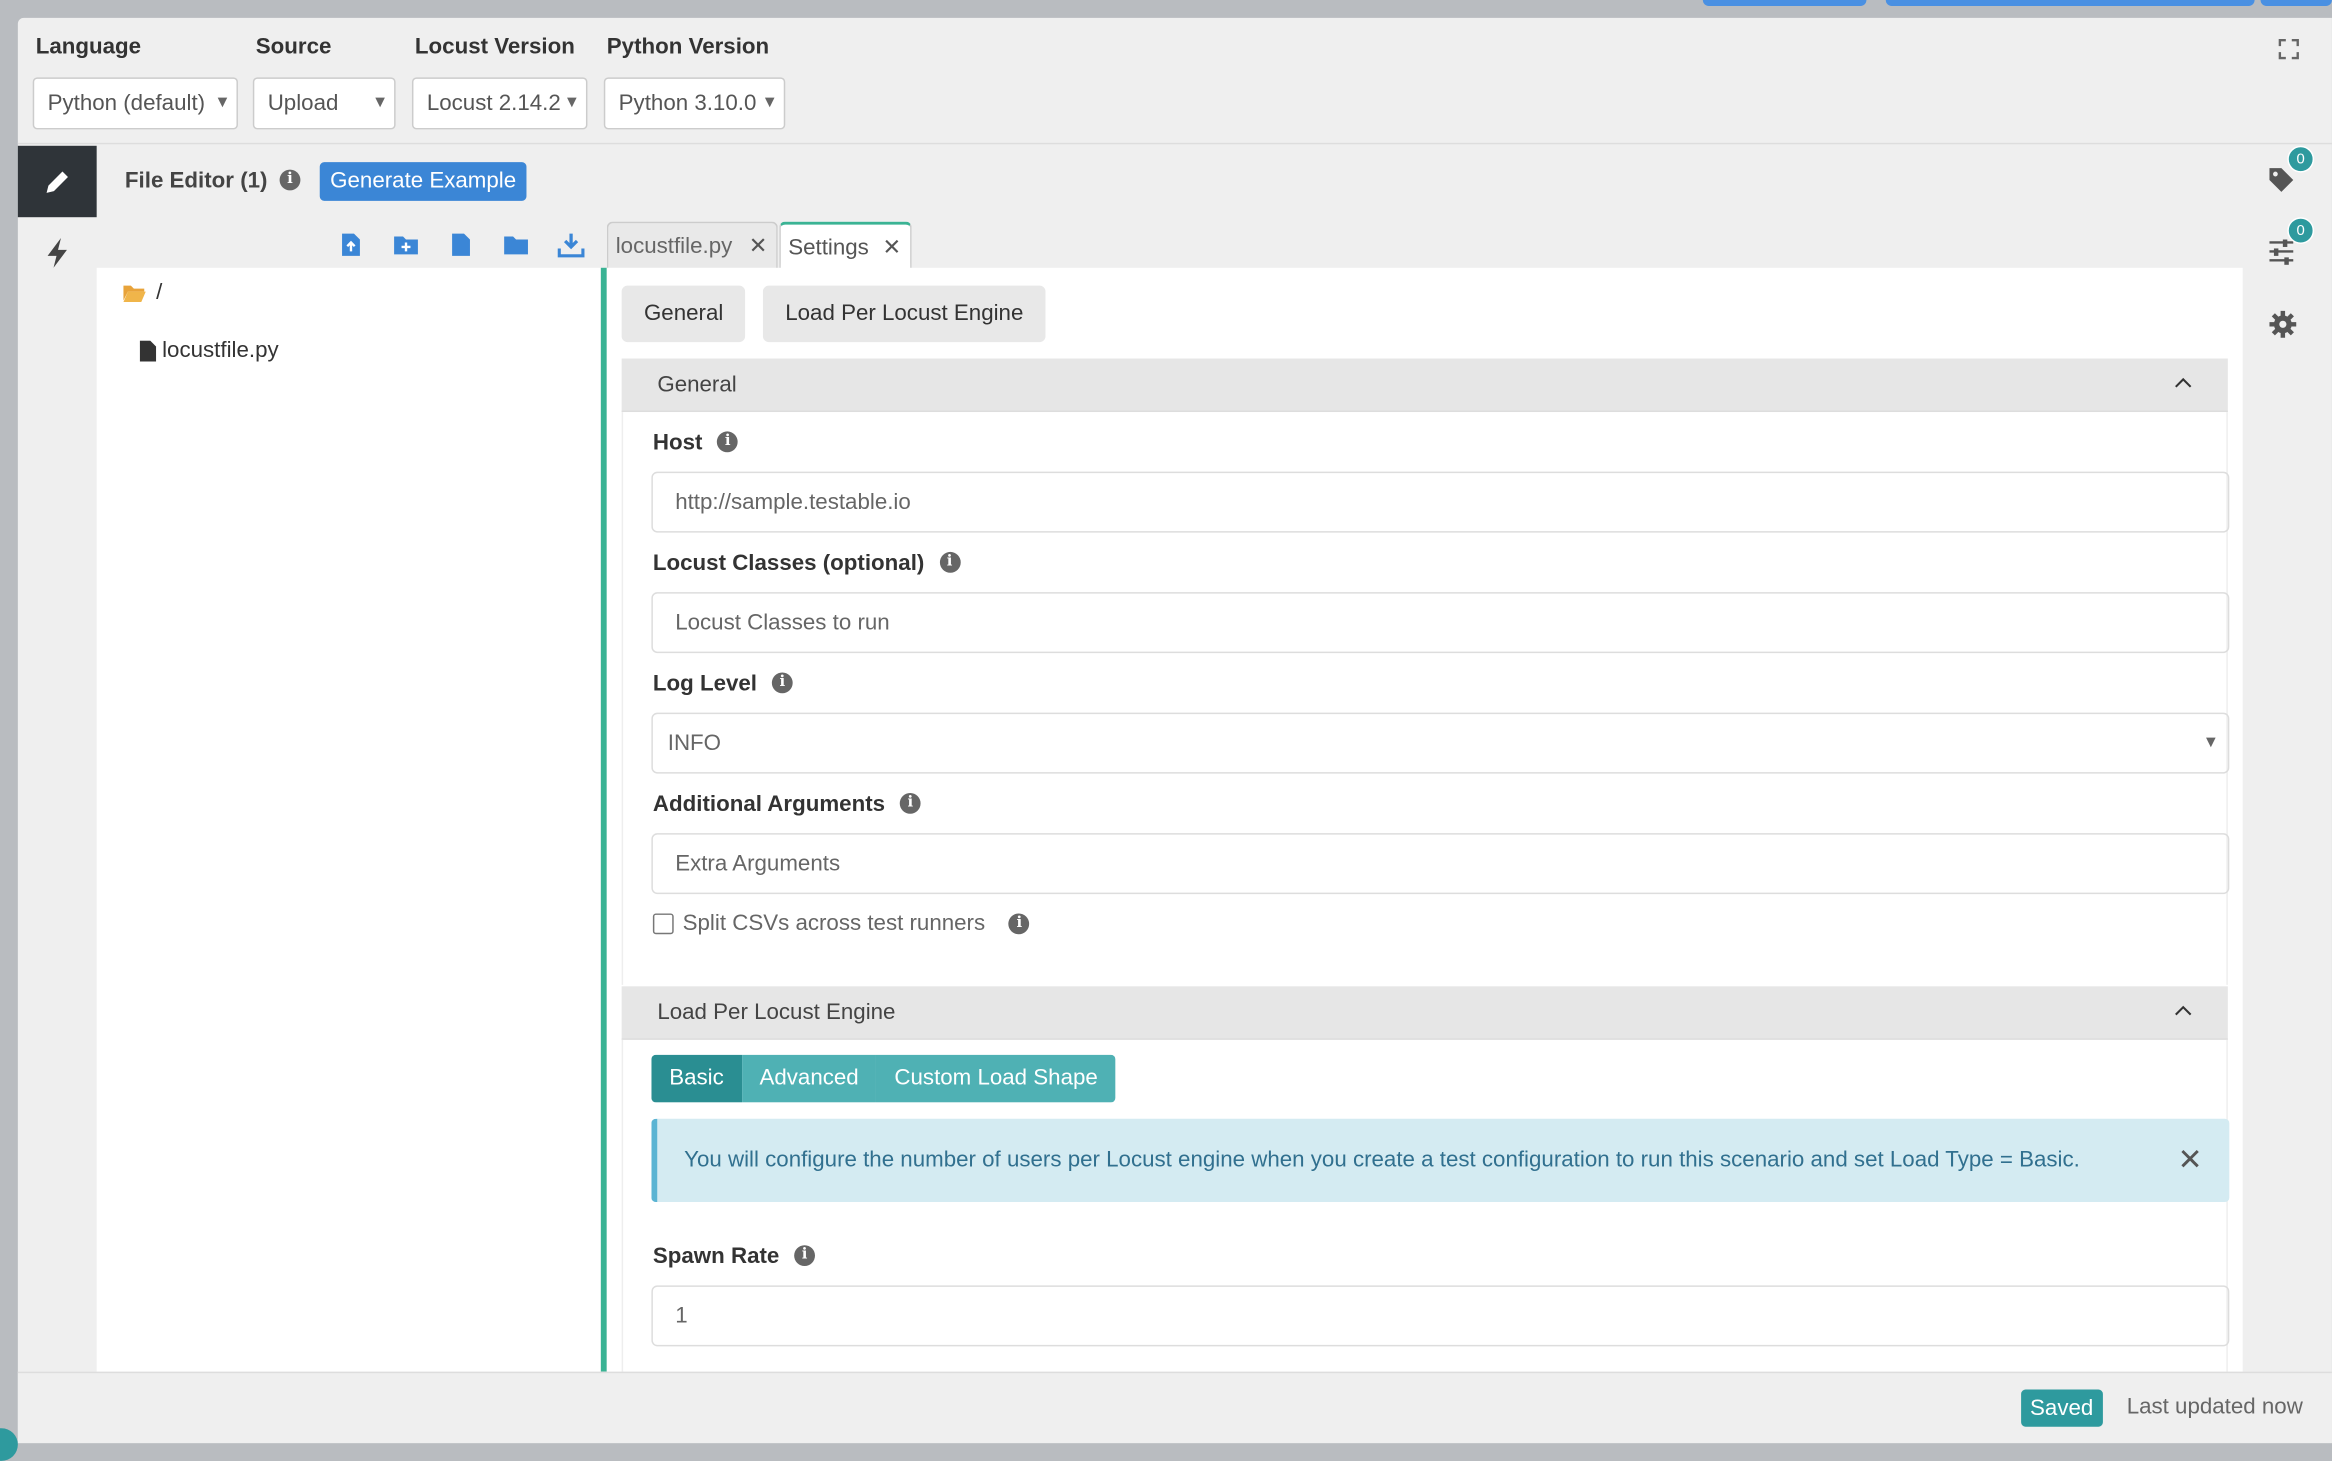  Describe the element at coordinates (687, 103) in the screenshot. I see `python-version-value: Python 3.10.0` at that location.